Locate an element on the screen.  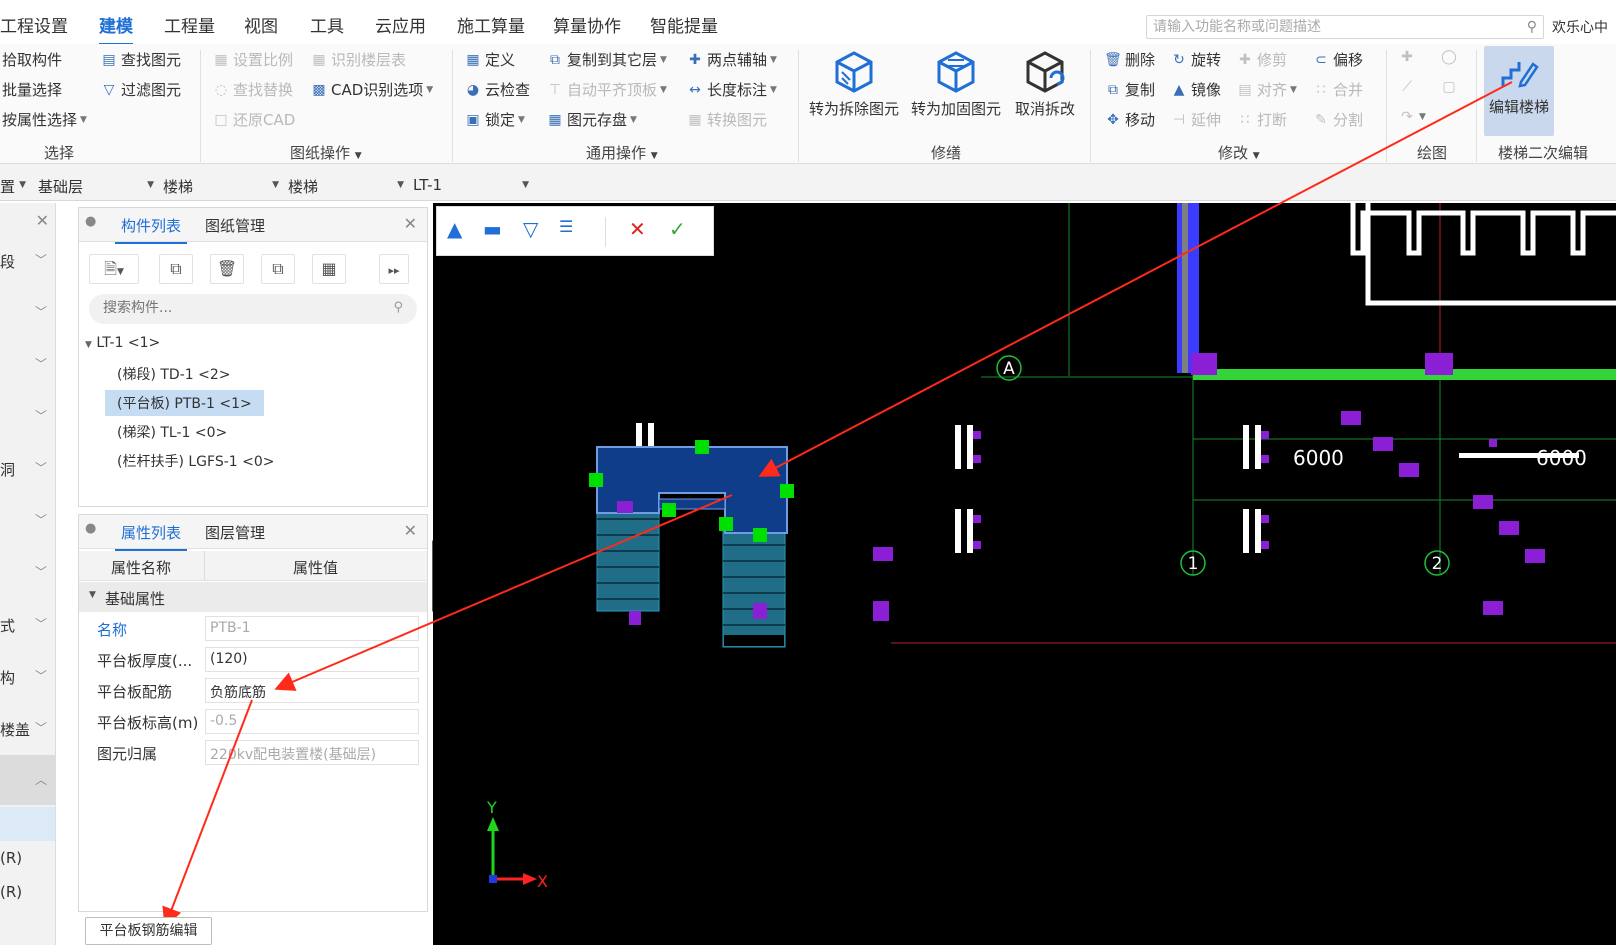
merge-button: ∷ 合并 is located at coordinates (1337, 89).